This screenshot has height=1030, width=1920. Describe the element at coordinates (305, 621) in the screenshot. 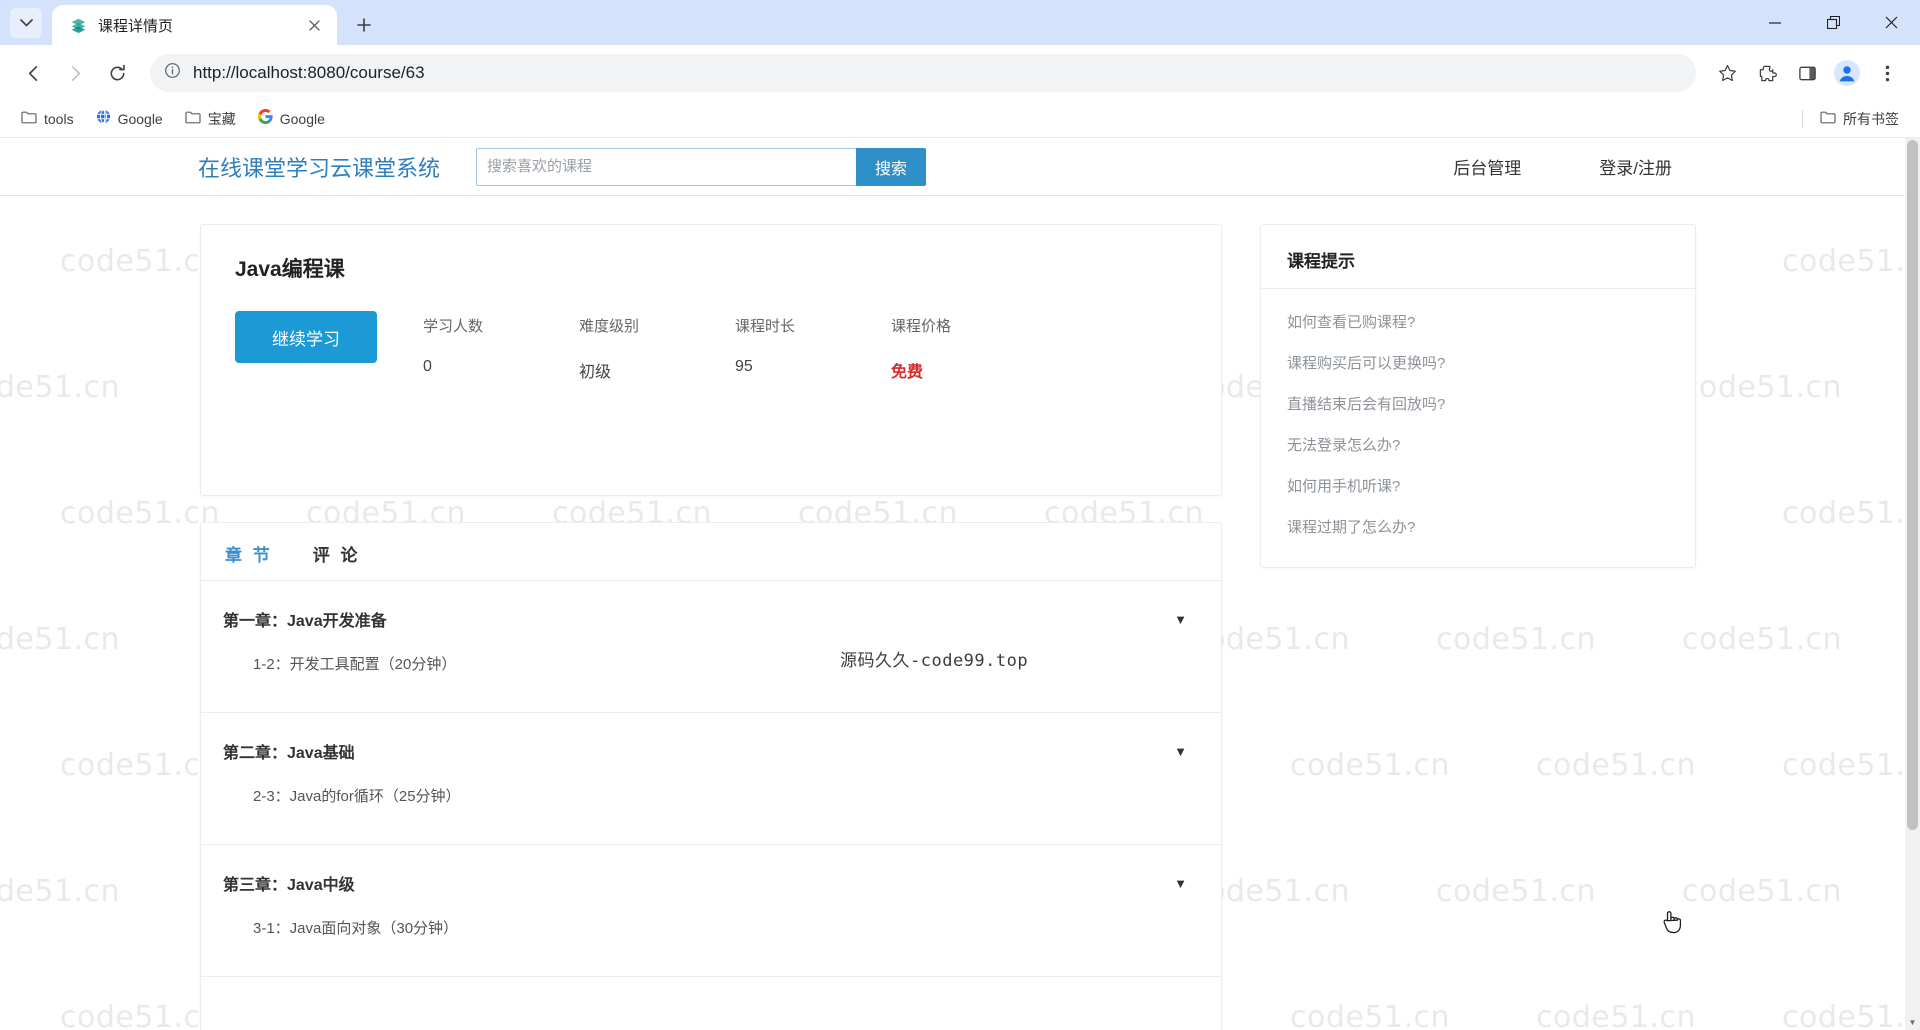

I see `chapter-title: 第一章：Java开发准备` at that location.